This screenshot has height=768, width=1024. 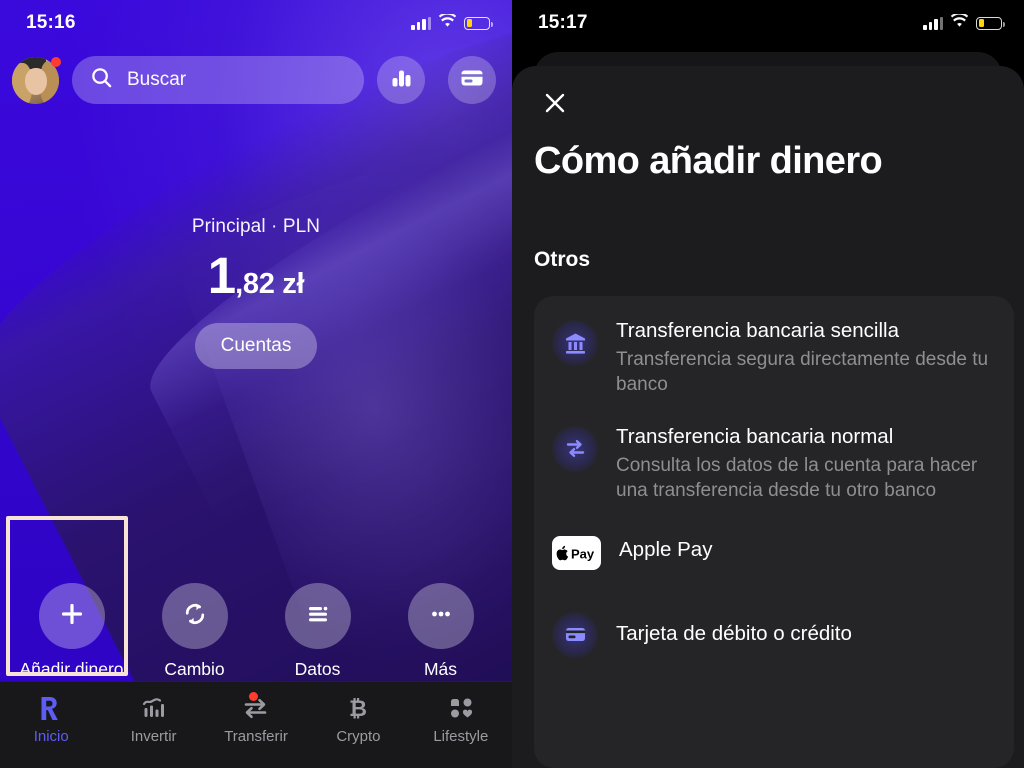 I want to click on exchange-bubble, so click(x=194, y=616).